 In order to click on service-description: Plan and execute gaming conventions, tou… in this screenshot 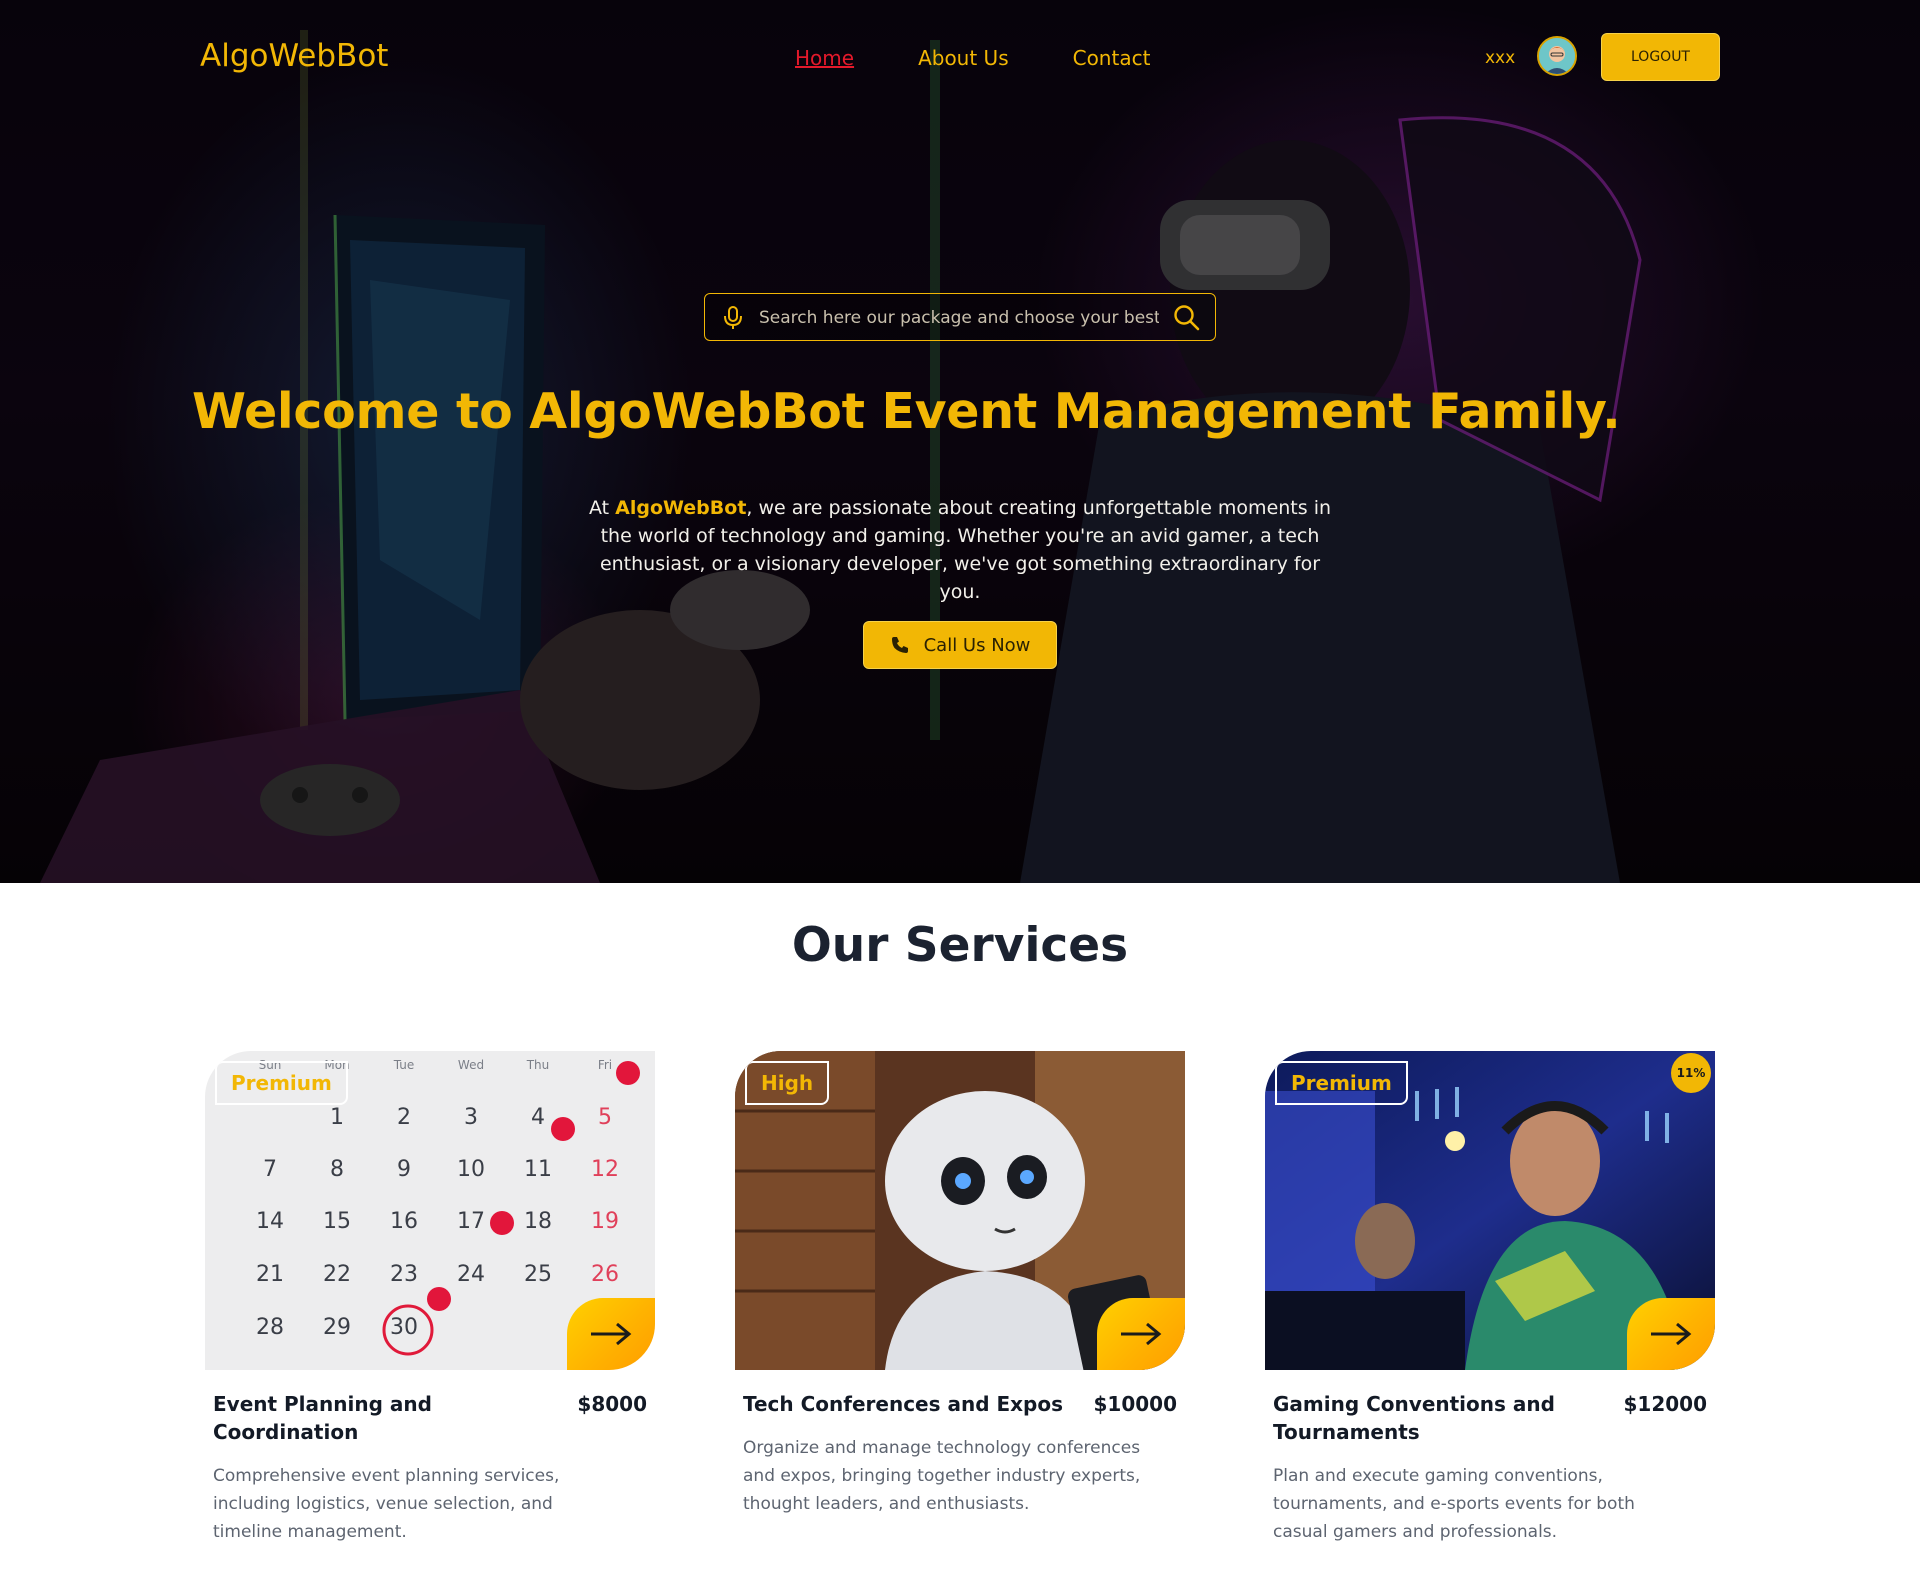, I will do `click(1454, 1504)`.